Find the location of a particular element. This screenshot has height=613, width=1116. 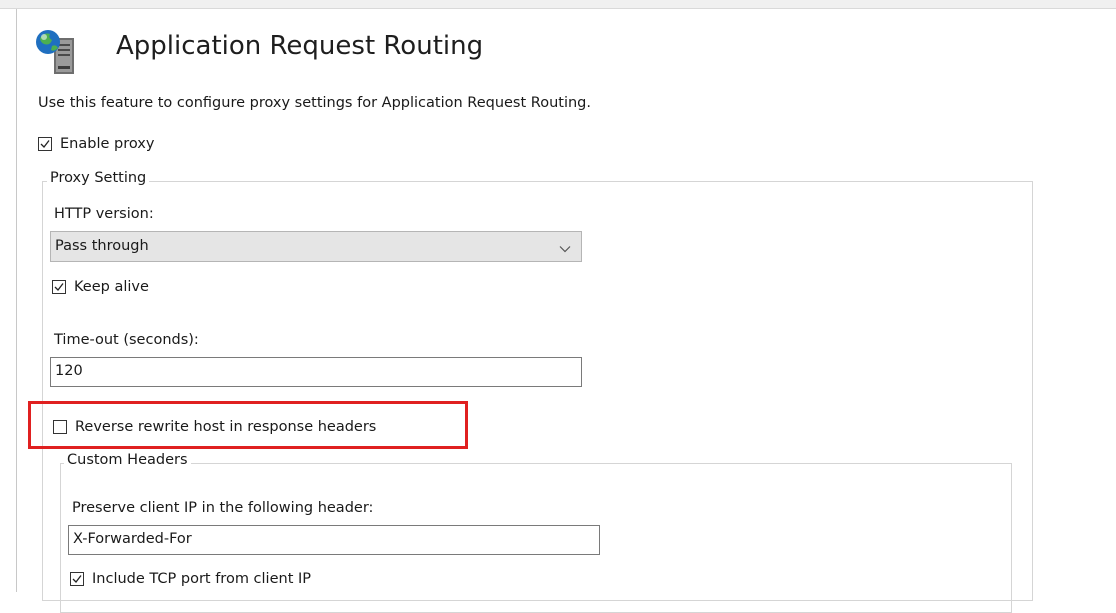

include-tcp-port-checkbox: Include TCP port from client IP is located at coordinates (190, 579).